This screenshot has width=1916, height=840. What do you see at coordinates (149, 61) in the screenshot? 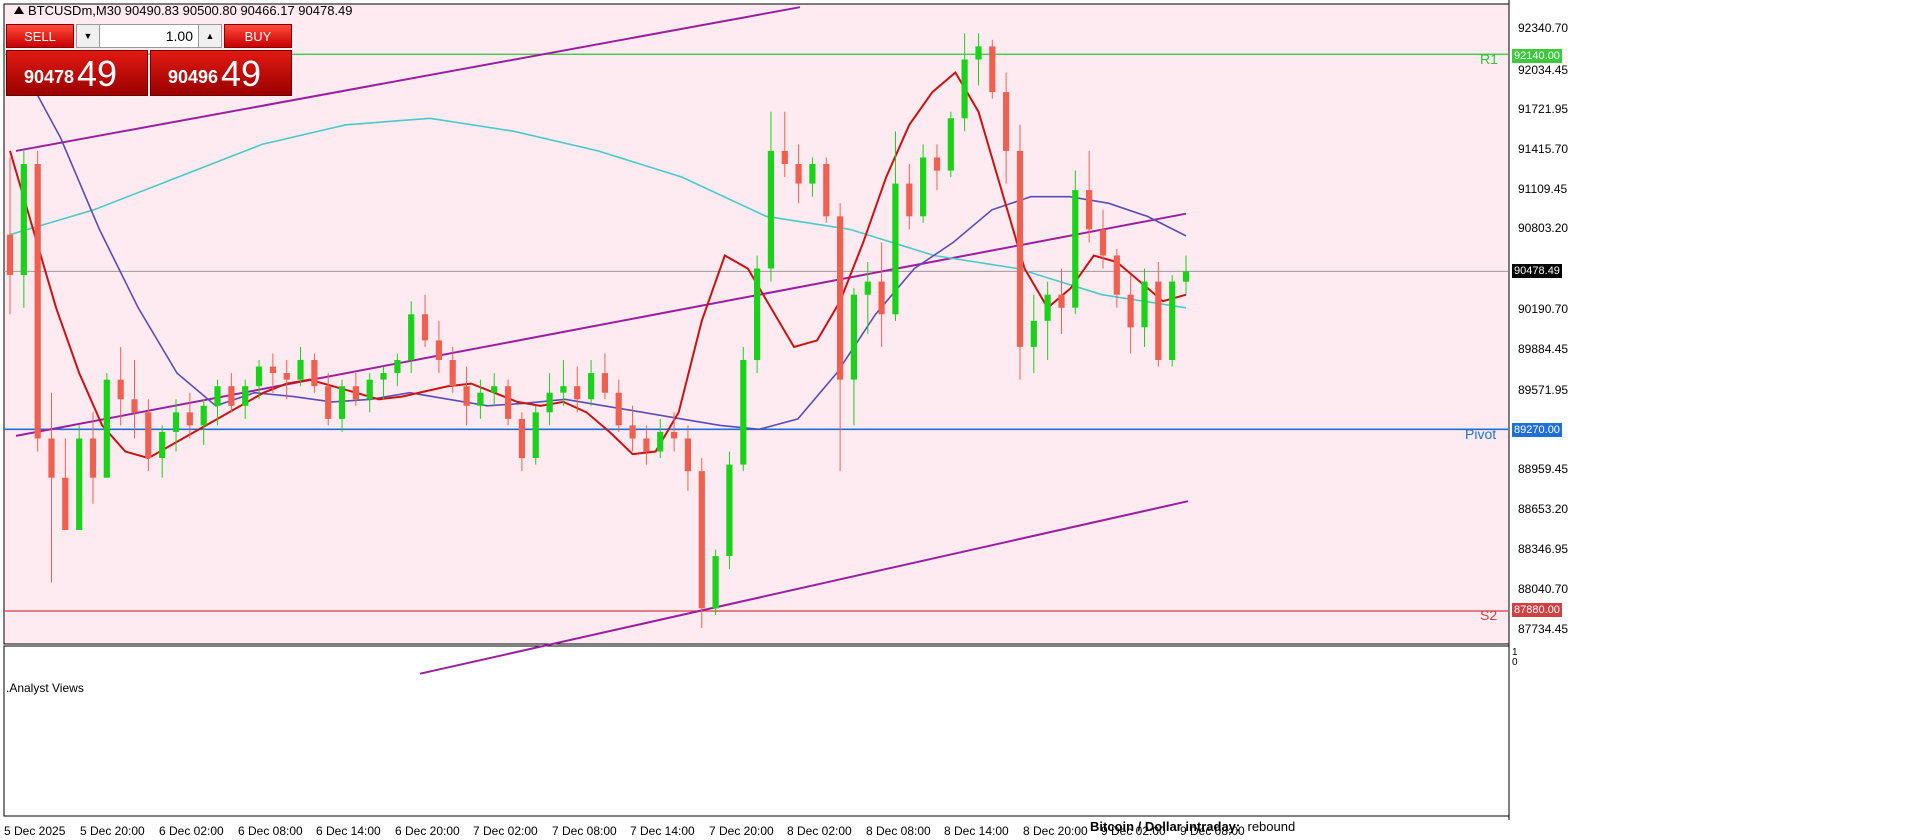
I see `one-click-trading-panel: SELL ▼ 1.00 ▲ BUY 90478 49 90496 49` at bounding box center [149, 61].